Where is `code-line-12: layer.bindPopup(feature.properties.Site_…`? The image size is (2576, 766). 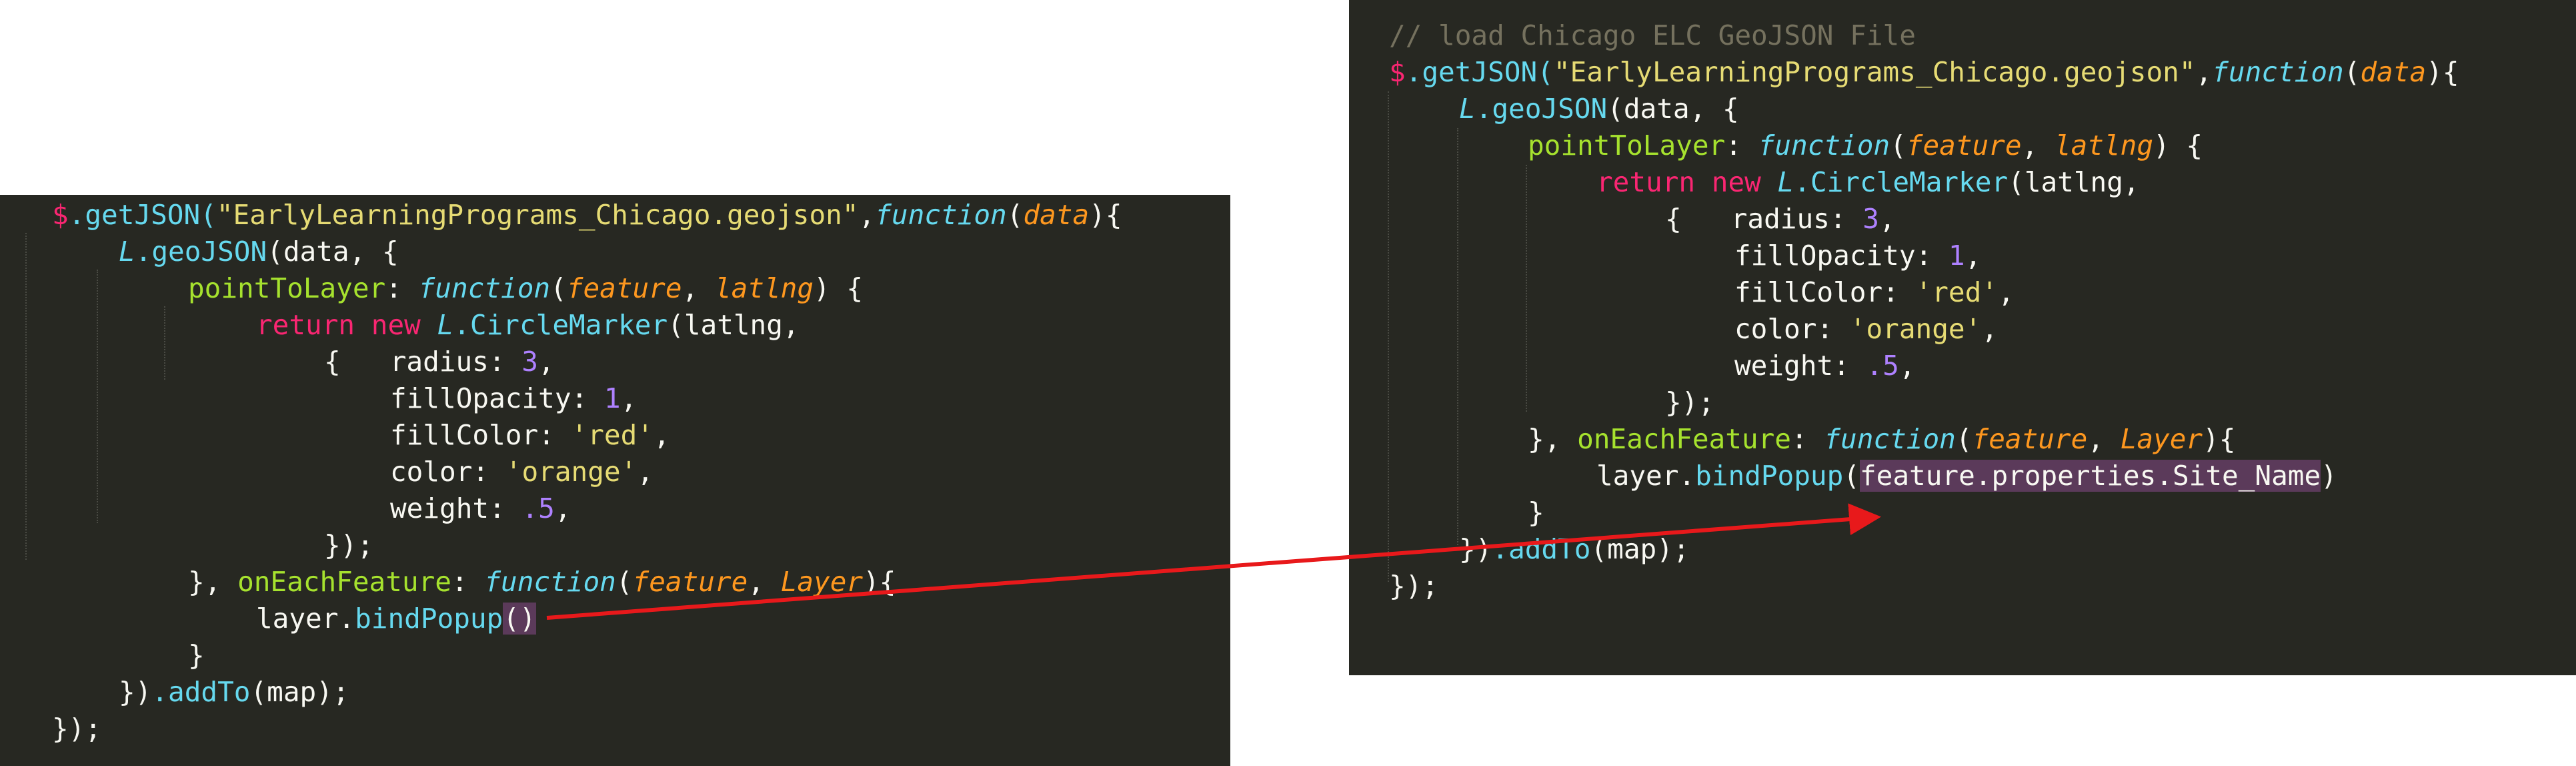
code-line-12: layer.bindPopup(feature.properties.Site_… is located at coordinates (1966, 476).